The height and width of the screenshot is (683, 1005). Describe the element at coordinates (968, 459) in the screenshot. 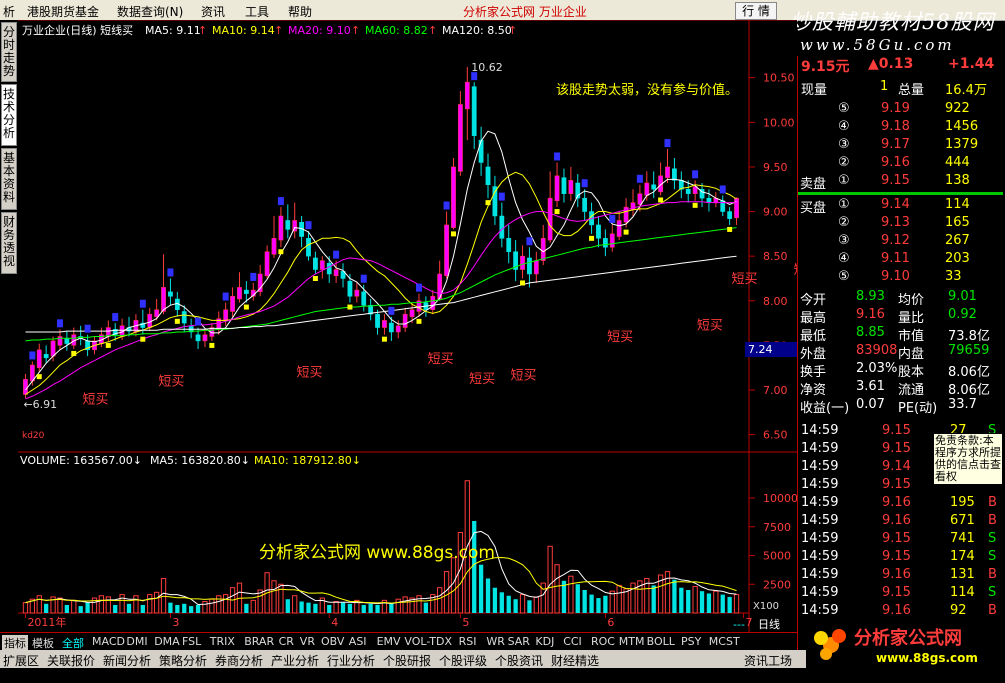

I see `disclaimer-tooltip: 免责条款:本程序方求所提供的信点击查看权` at that location.